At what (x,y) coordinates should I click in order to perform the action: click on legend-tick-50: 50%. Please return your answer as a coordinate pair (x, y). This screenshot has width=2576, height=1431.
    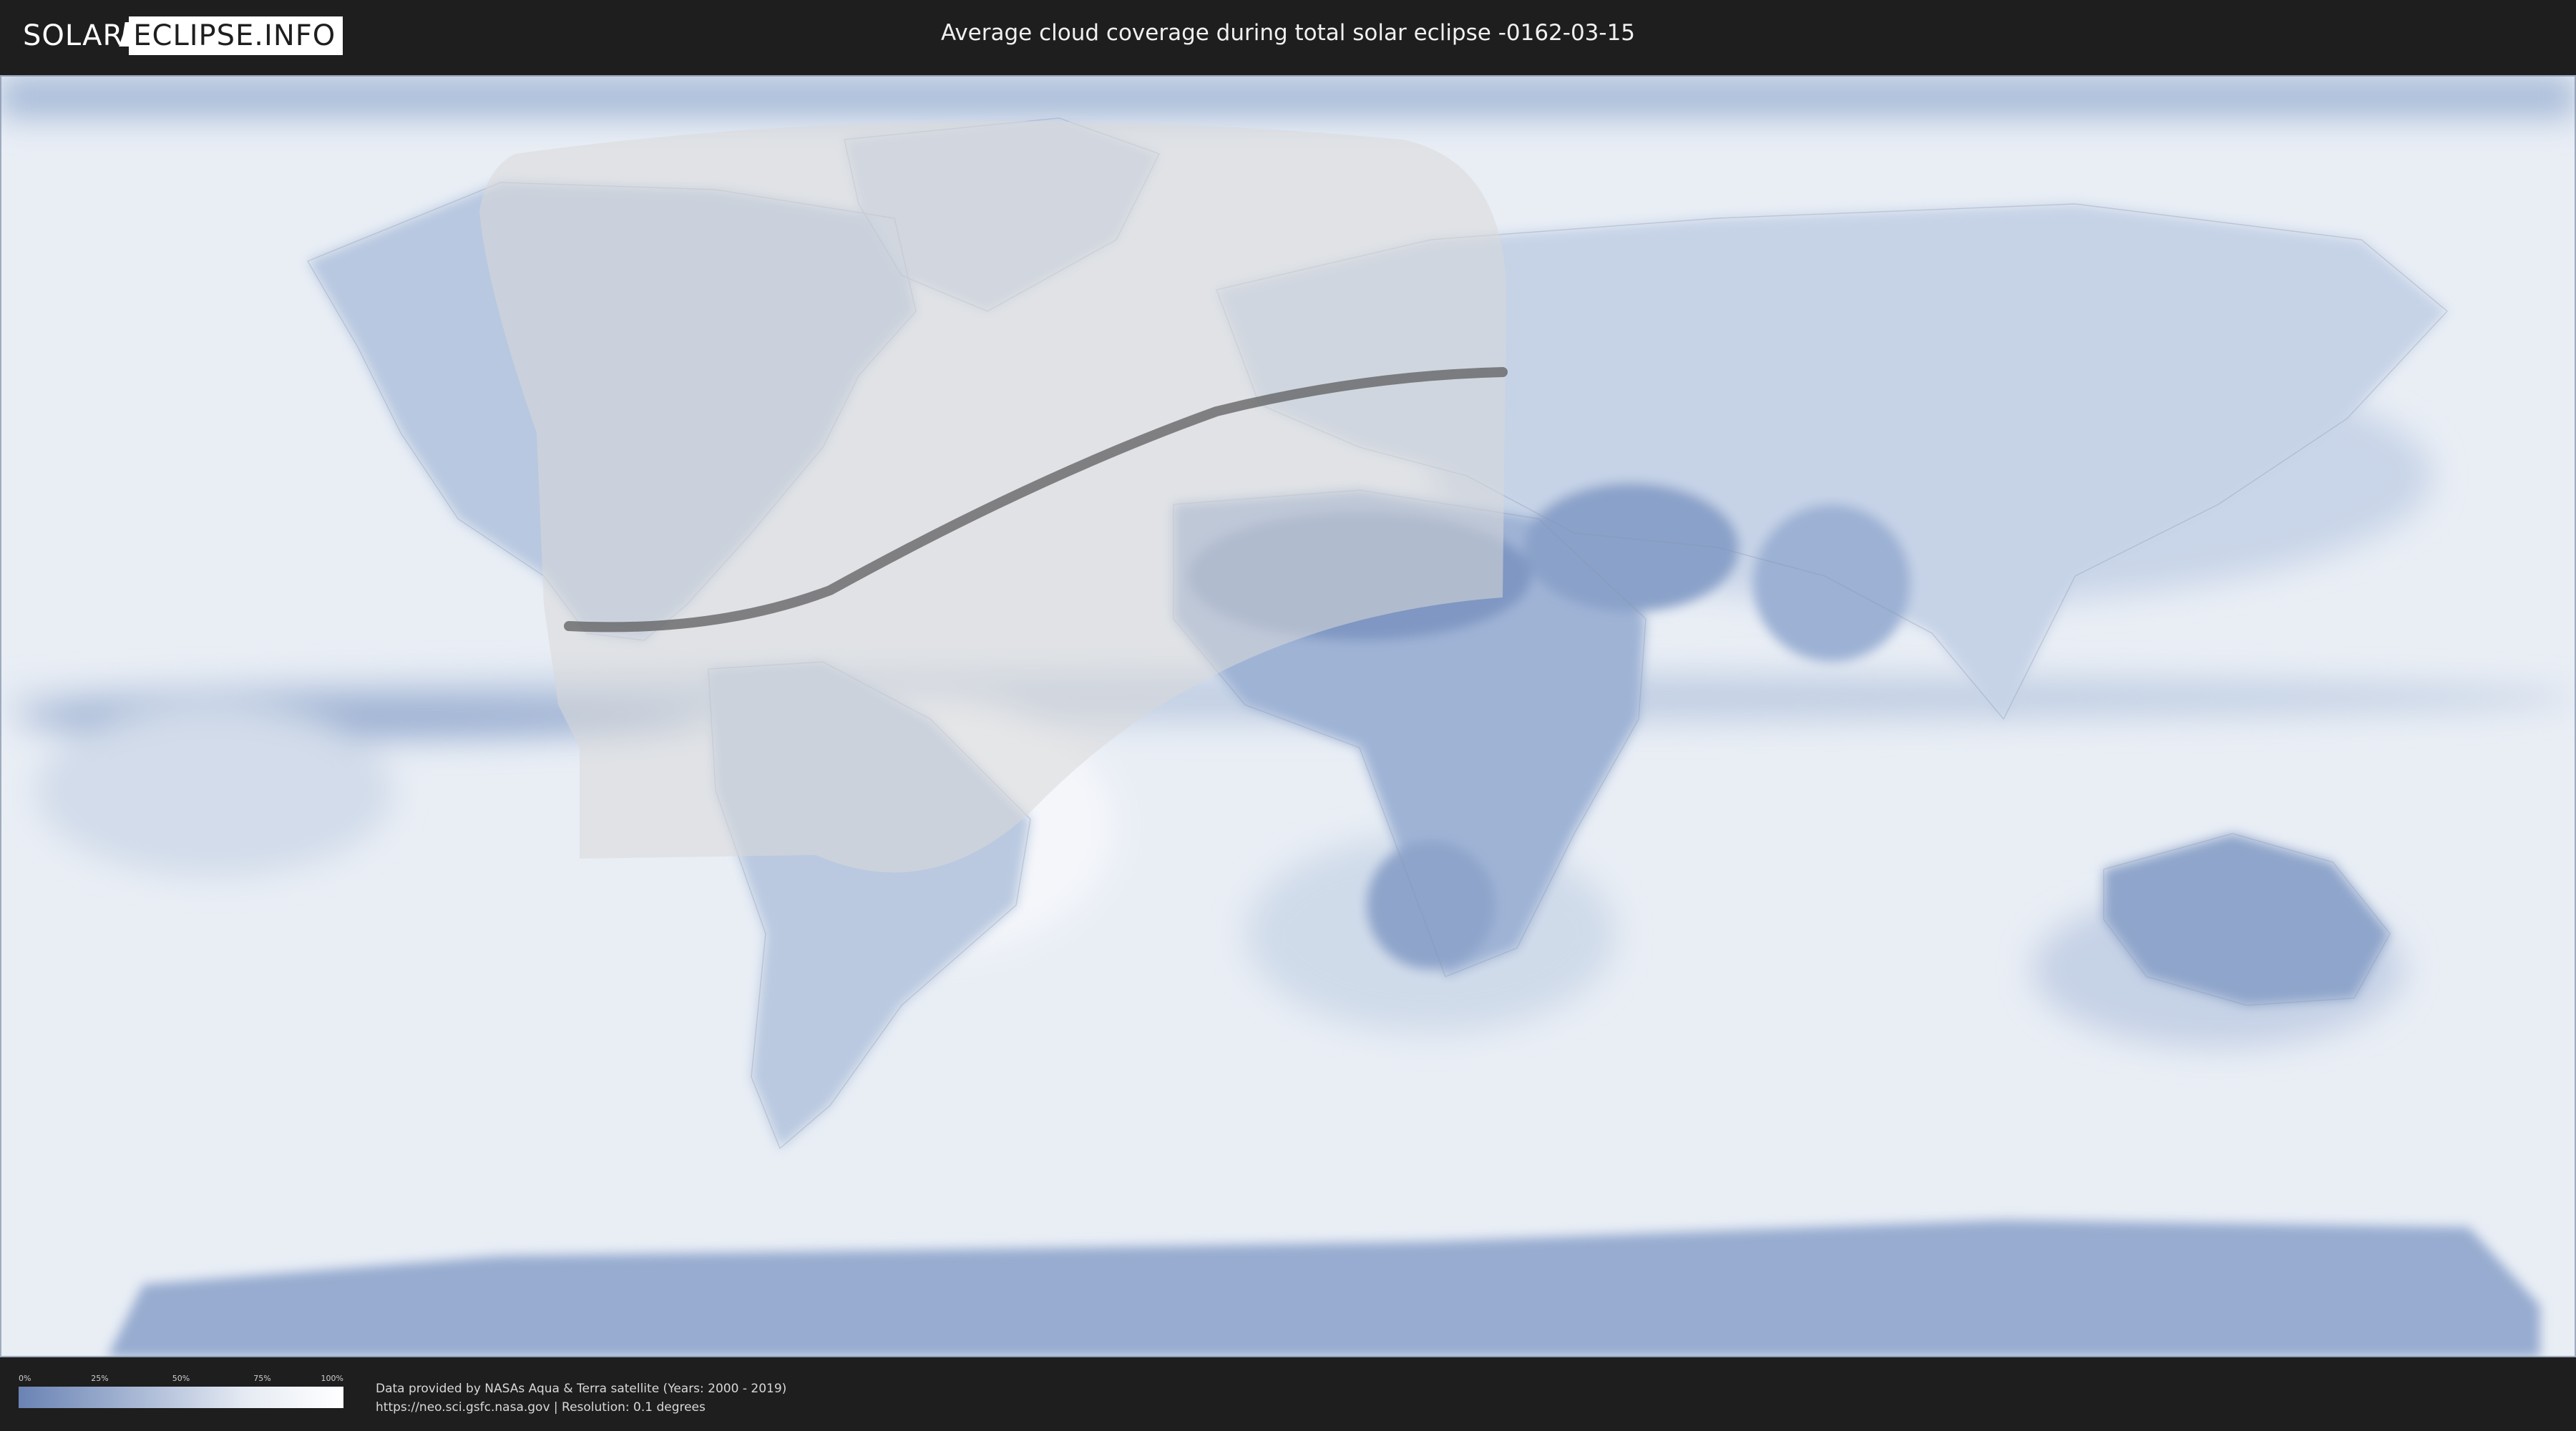
    Looking at the image, I should click on (181, 1378).